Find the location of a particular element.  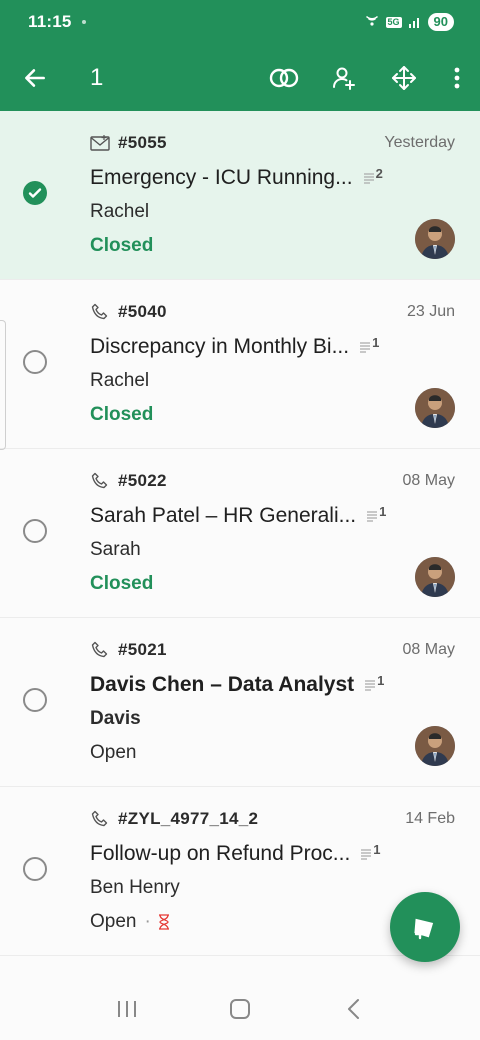

check-icon is located at coordinates (35, 193).